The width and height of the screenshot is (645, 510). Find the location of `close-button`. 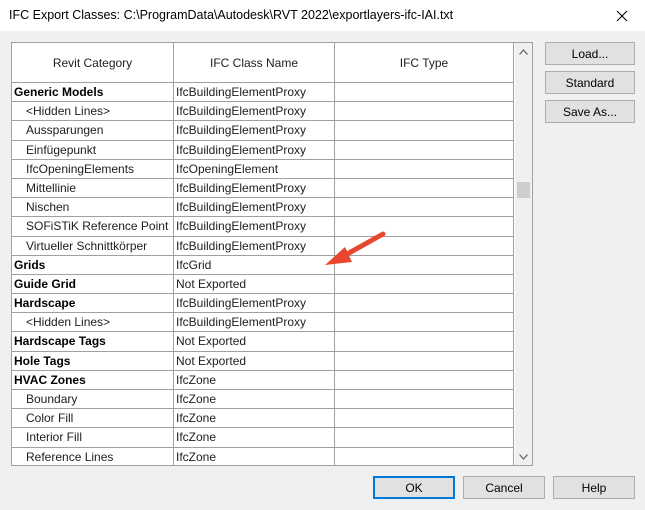

close-button is located at coordinates (622, 15).